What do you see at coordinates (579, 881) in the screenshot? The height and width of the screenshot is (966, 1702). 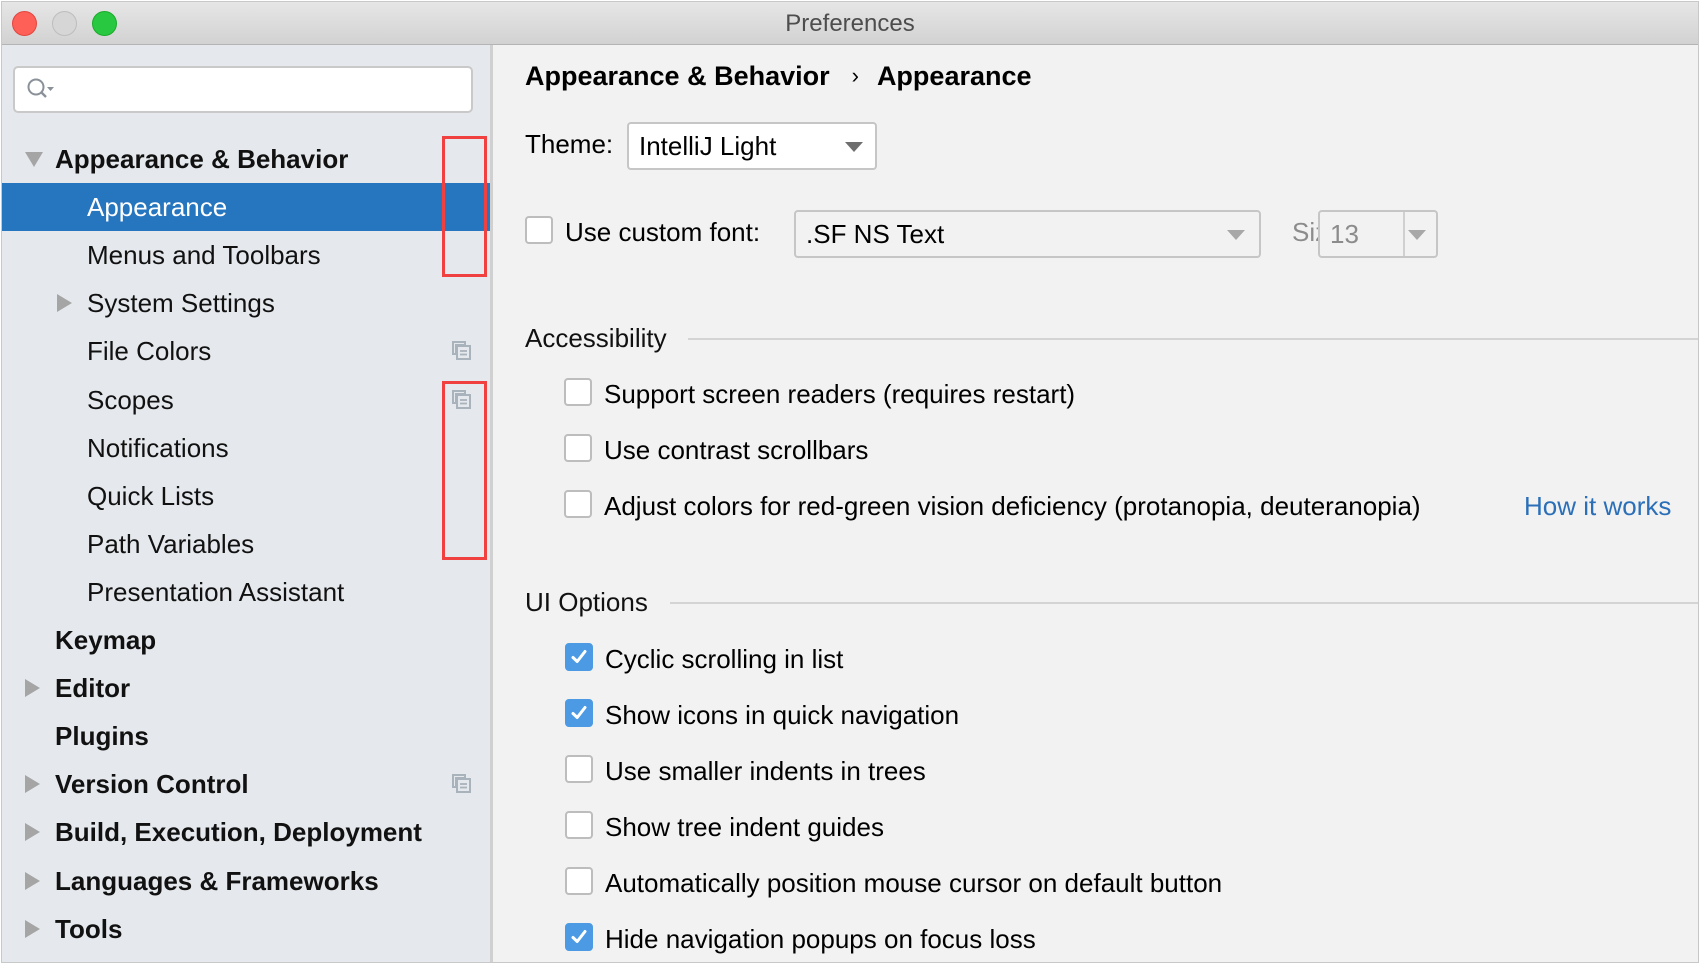 I see `automatically-position-mouse-cursor-on-d-checkbox` at bounding box center [579, 881].